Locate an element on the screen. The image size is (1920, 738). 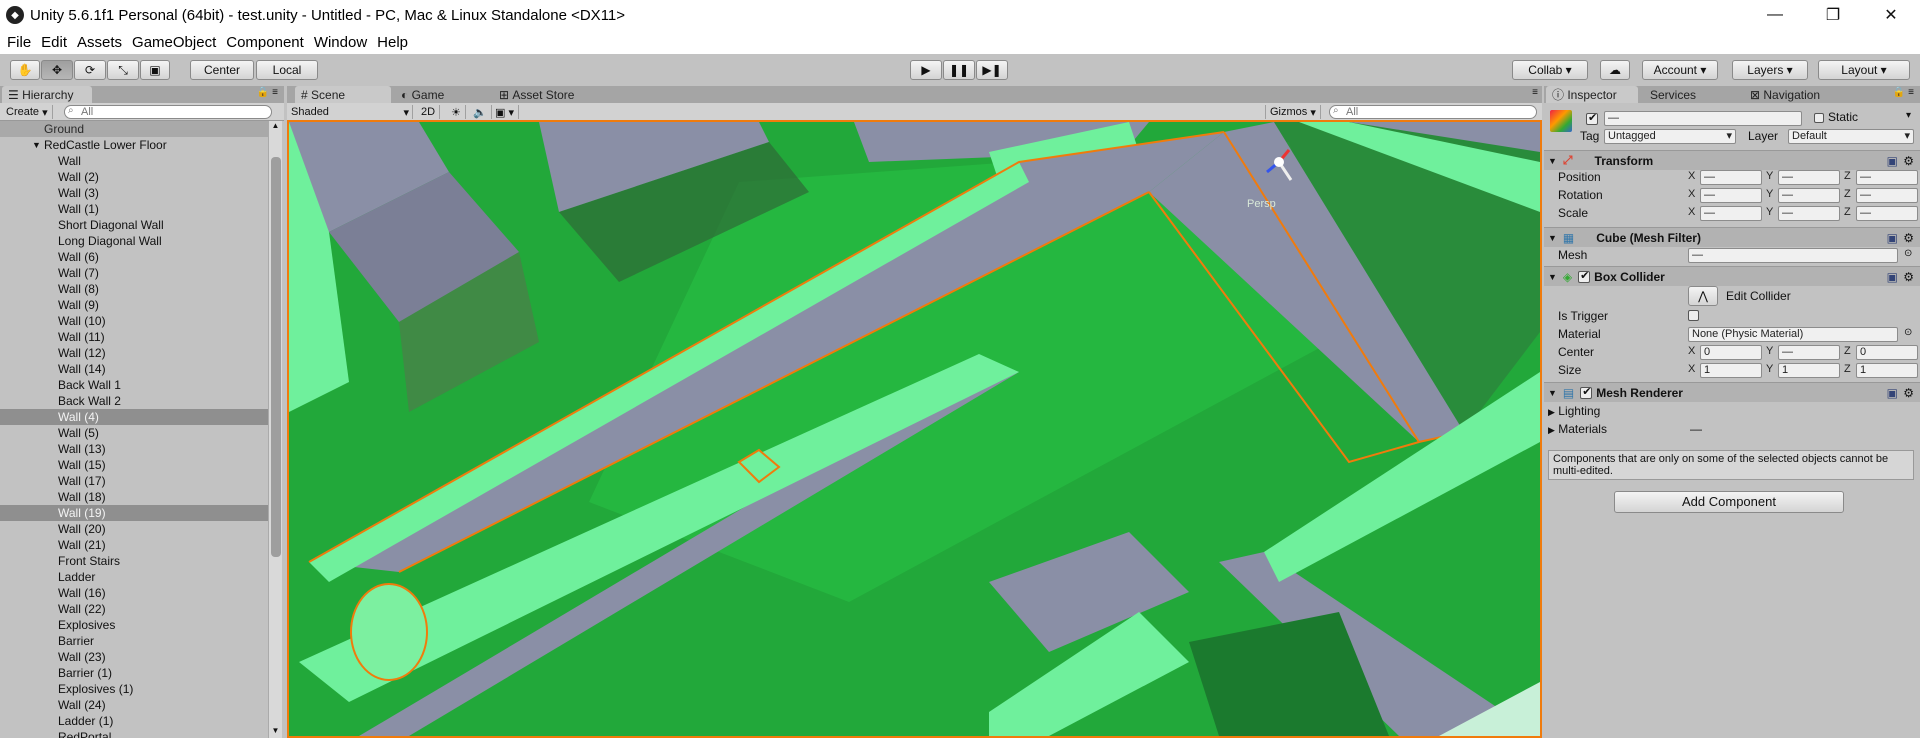
scene-panel-menu-icon: ≡ is located at coordinates (1535, 92).